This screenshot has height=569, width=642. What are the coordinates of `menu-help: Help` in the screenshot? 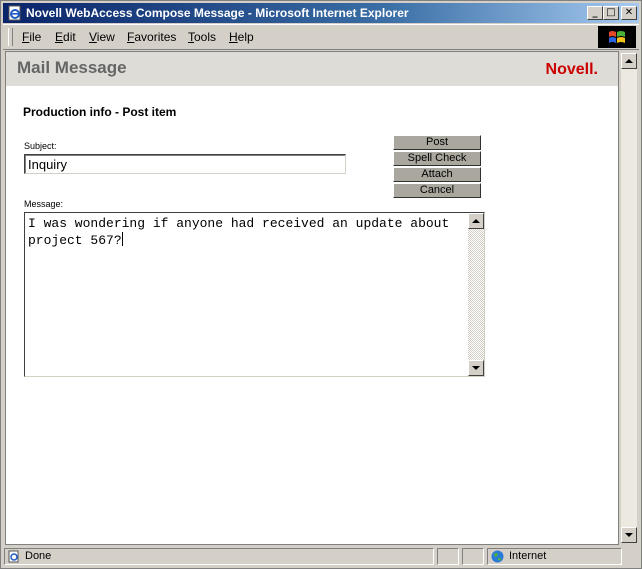 It's located at (241, 37).